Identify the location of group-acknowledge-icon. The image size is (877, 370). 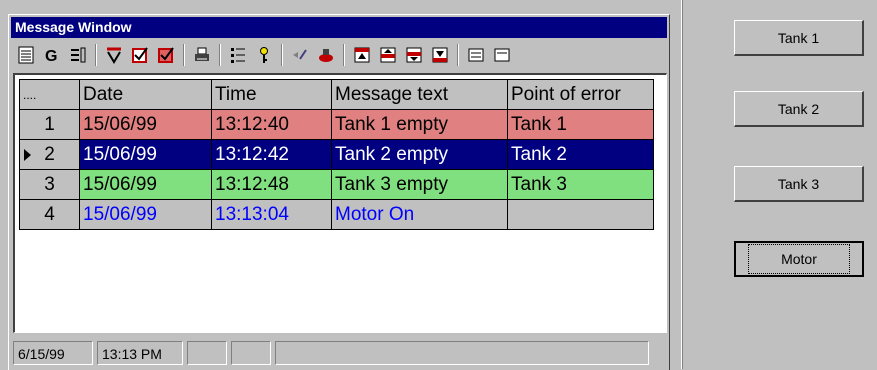
(166, 55).